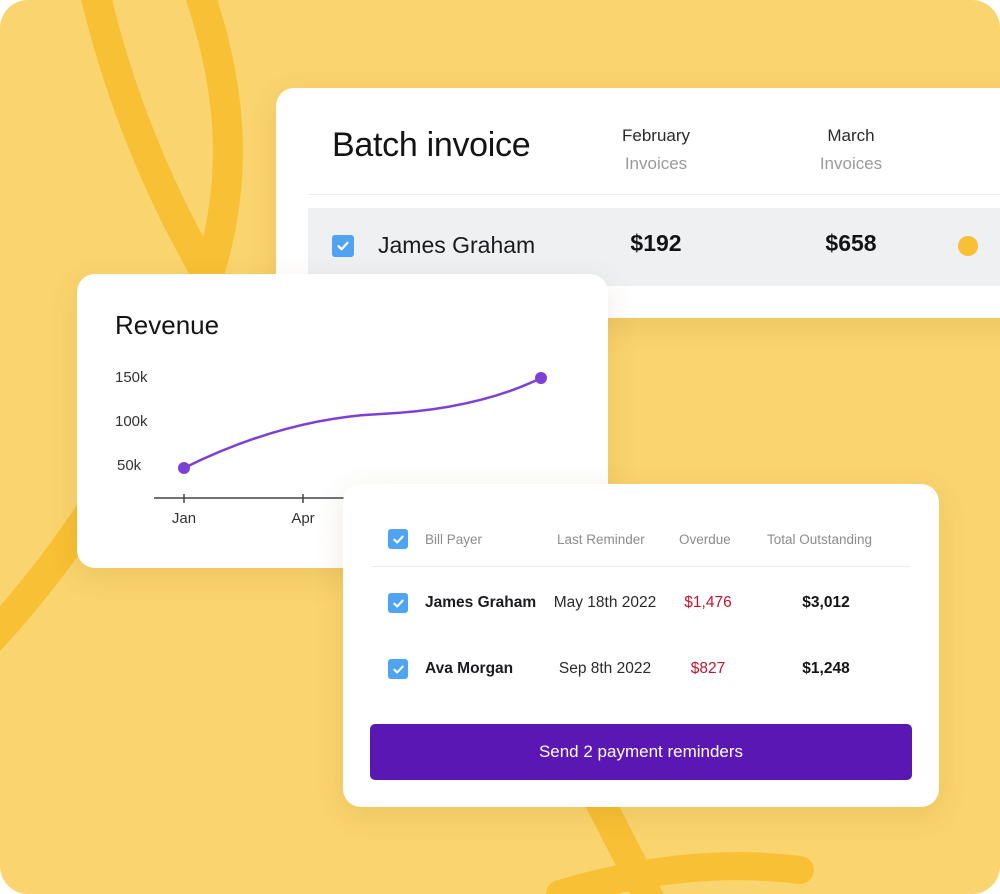 This screenshot has height=894, width=1000. Describe the element at coordinates (184, 518) in the screenshot. I see `x-tick-label: Jan` at that location.